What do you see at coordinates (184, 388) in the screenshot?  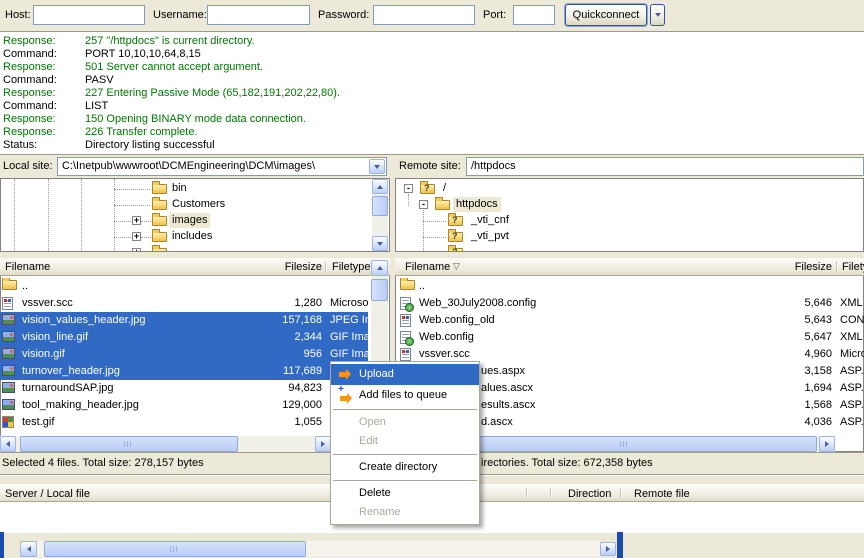 I see `file-row-turnaroundSAP.jpg: turnaroundSAP.jpg 94,823` at bounding box center [184, 388].